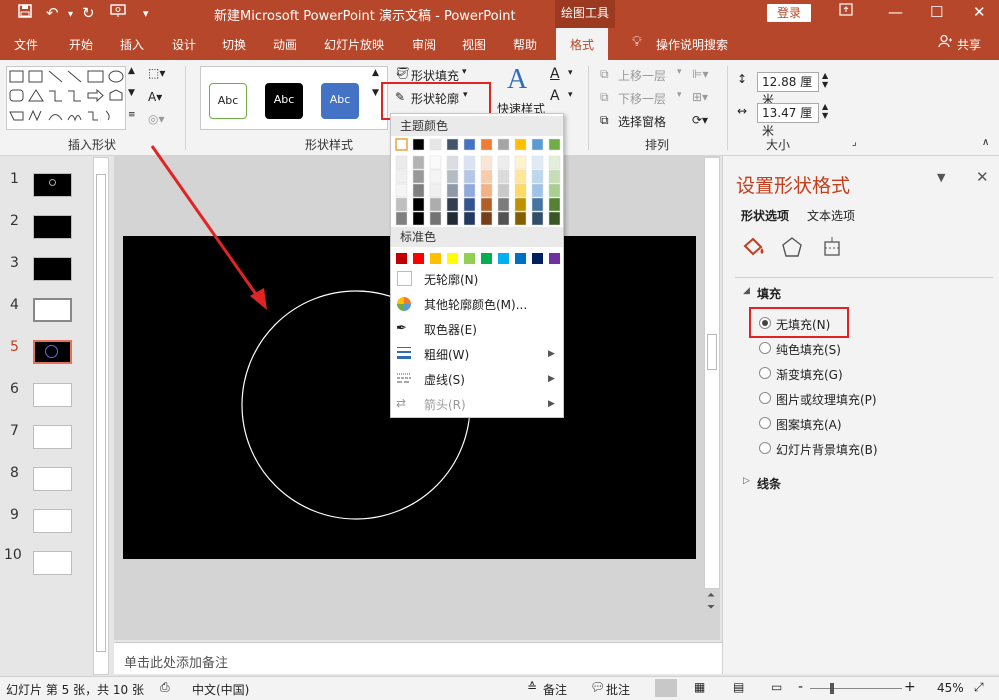 This screenshot has height=700, width=999. Describe the element at coordinates (792, 248) in the screenshot. I see `effects-icon` at that location.